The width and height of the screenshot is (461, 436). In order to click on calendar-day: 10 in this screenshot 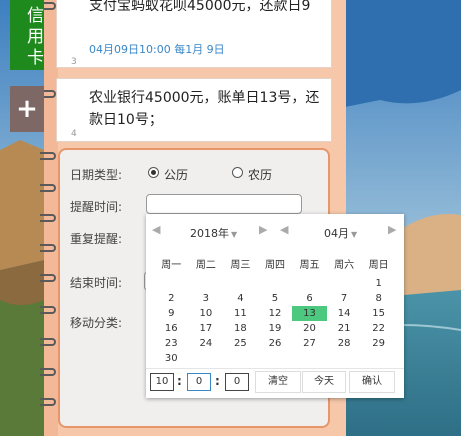, I will do `click(206, 313)`.